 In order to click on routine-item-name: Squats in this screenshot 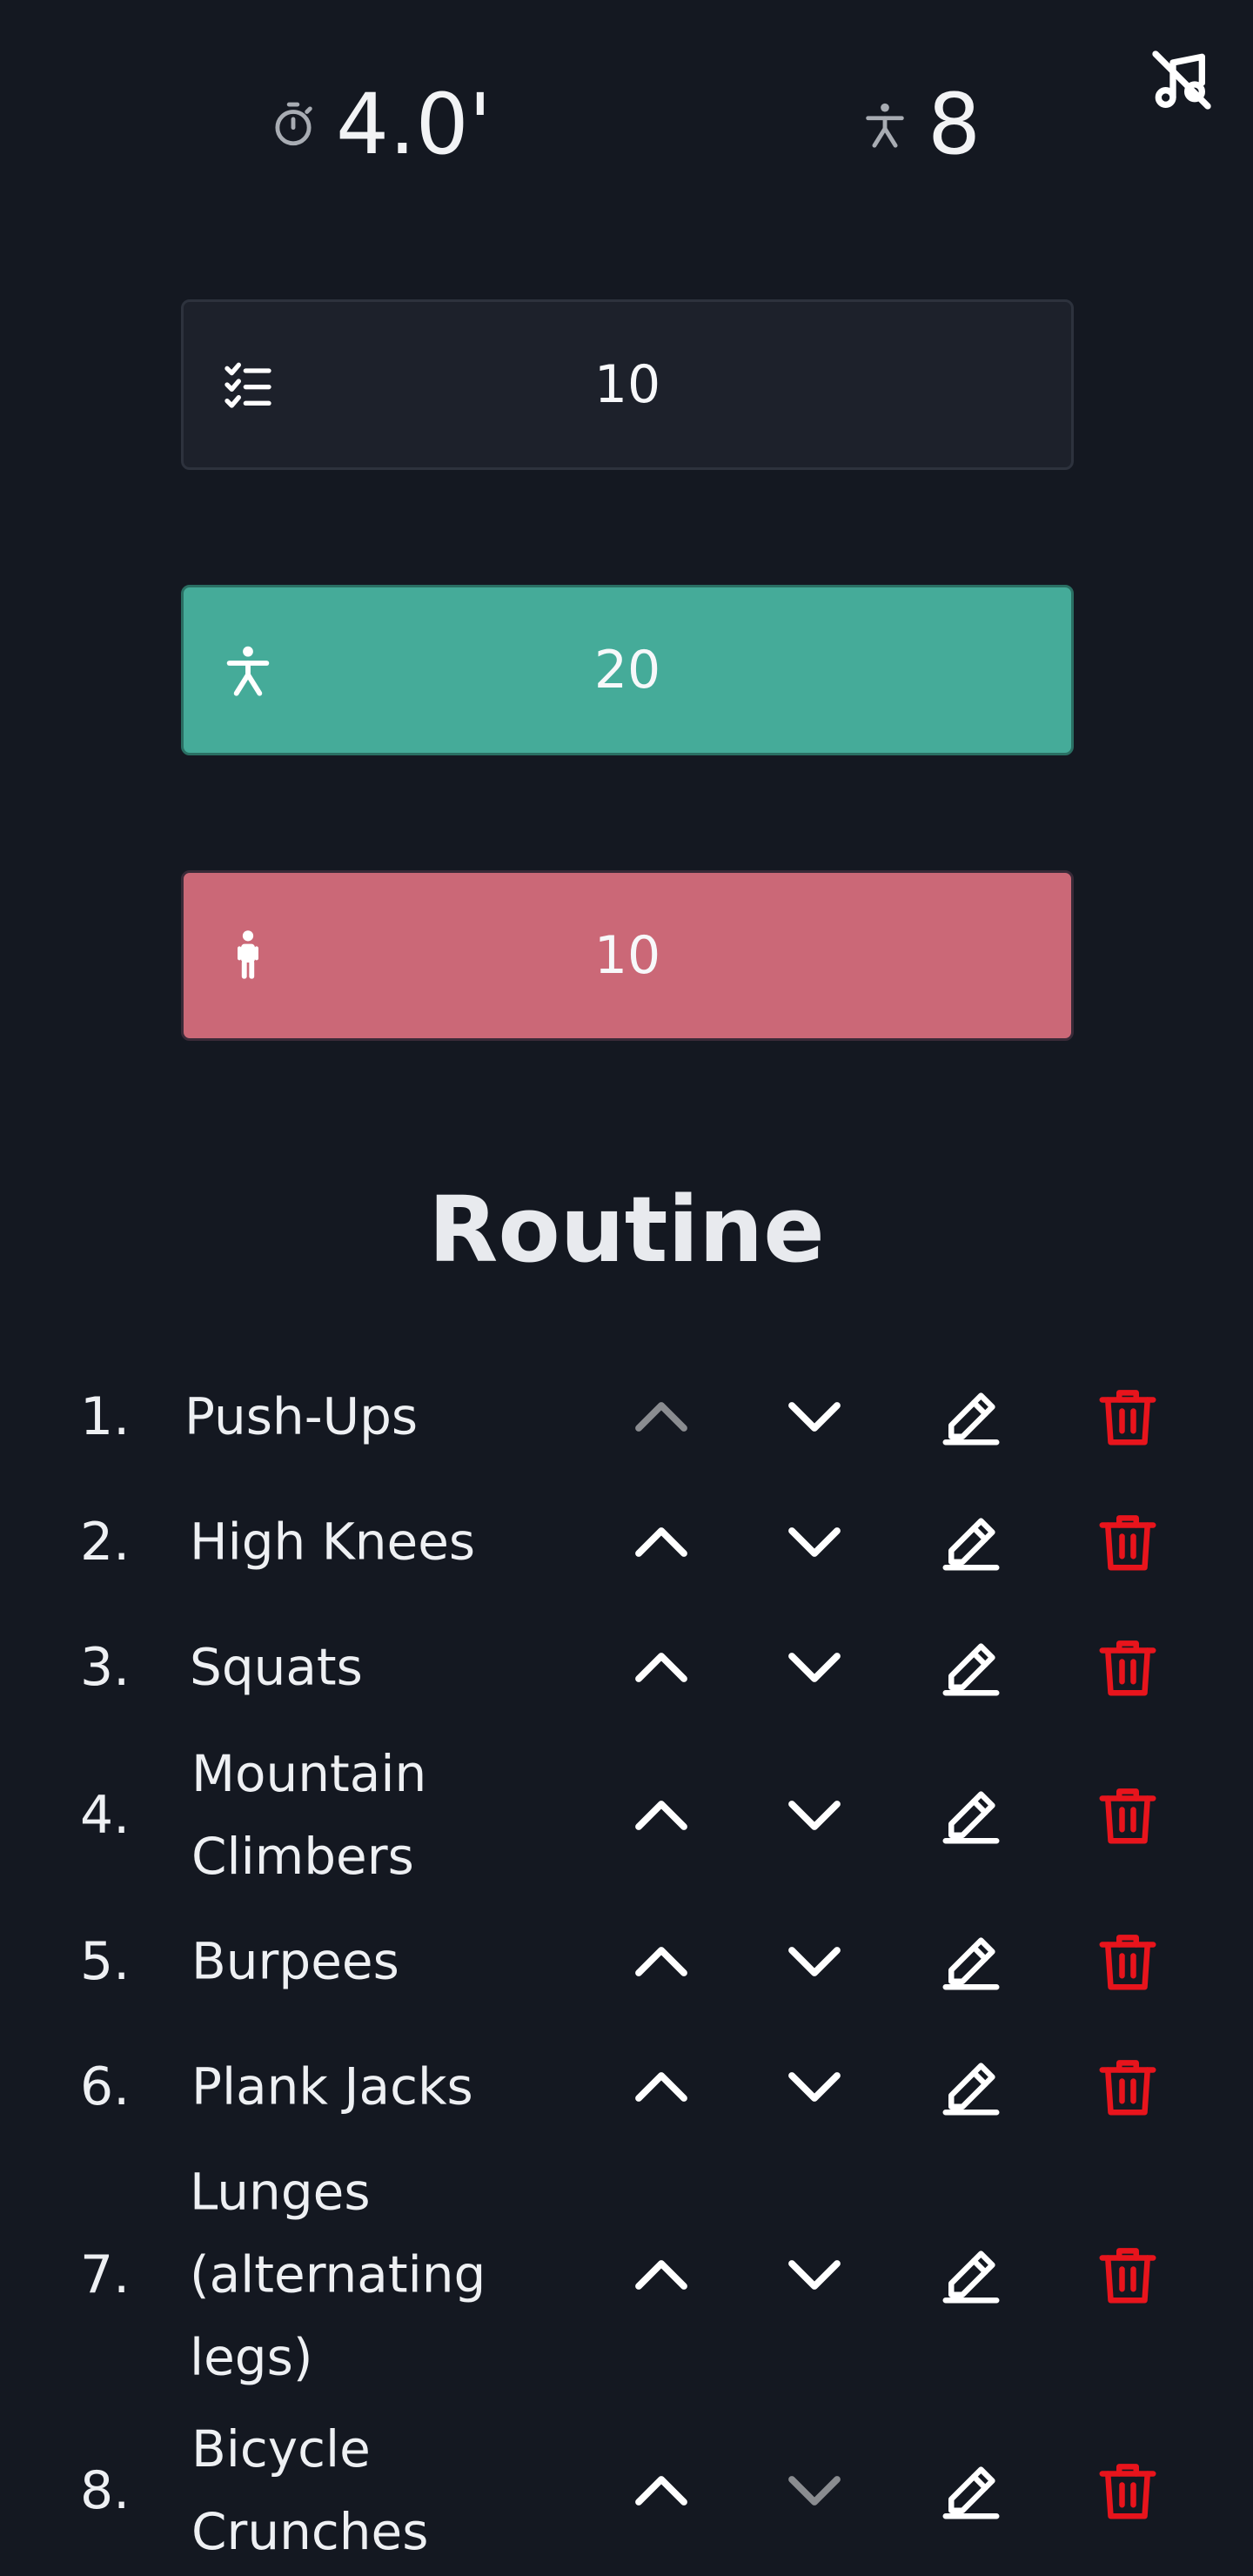, I will do `click(276, 1667)`.